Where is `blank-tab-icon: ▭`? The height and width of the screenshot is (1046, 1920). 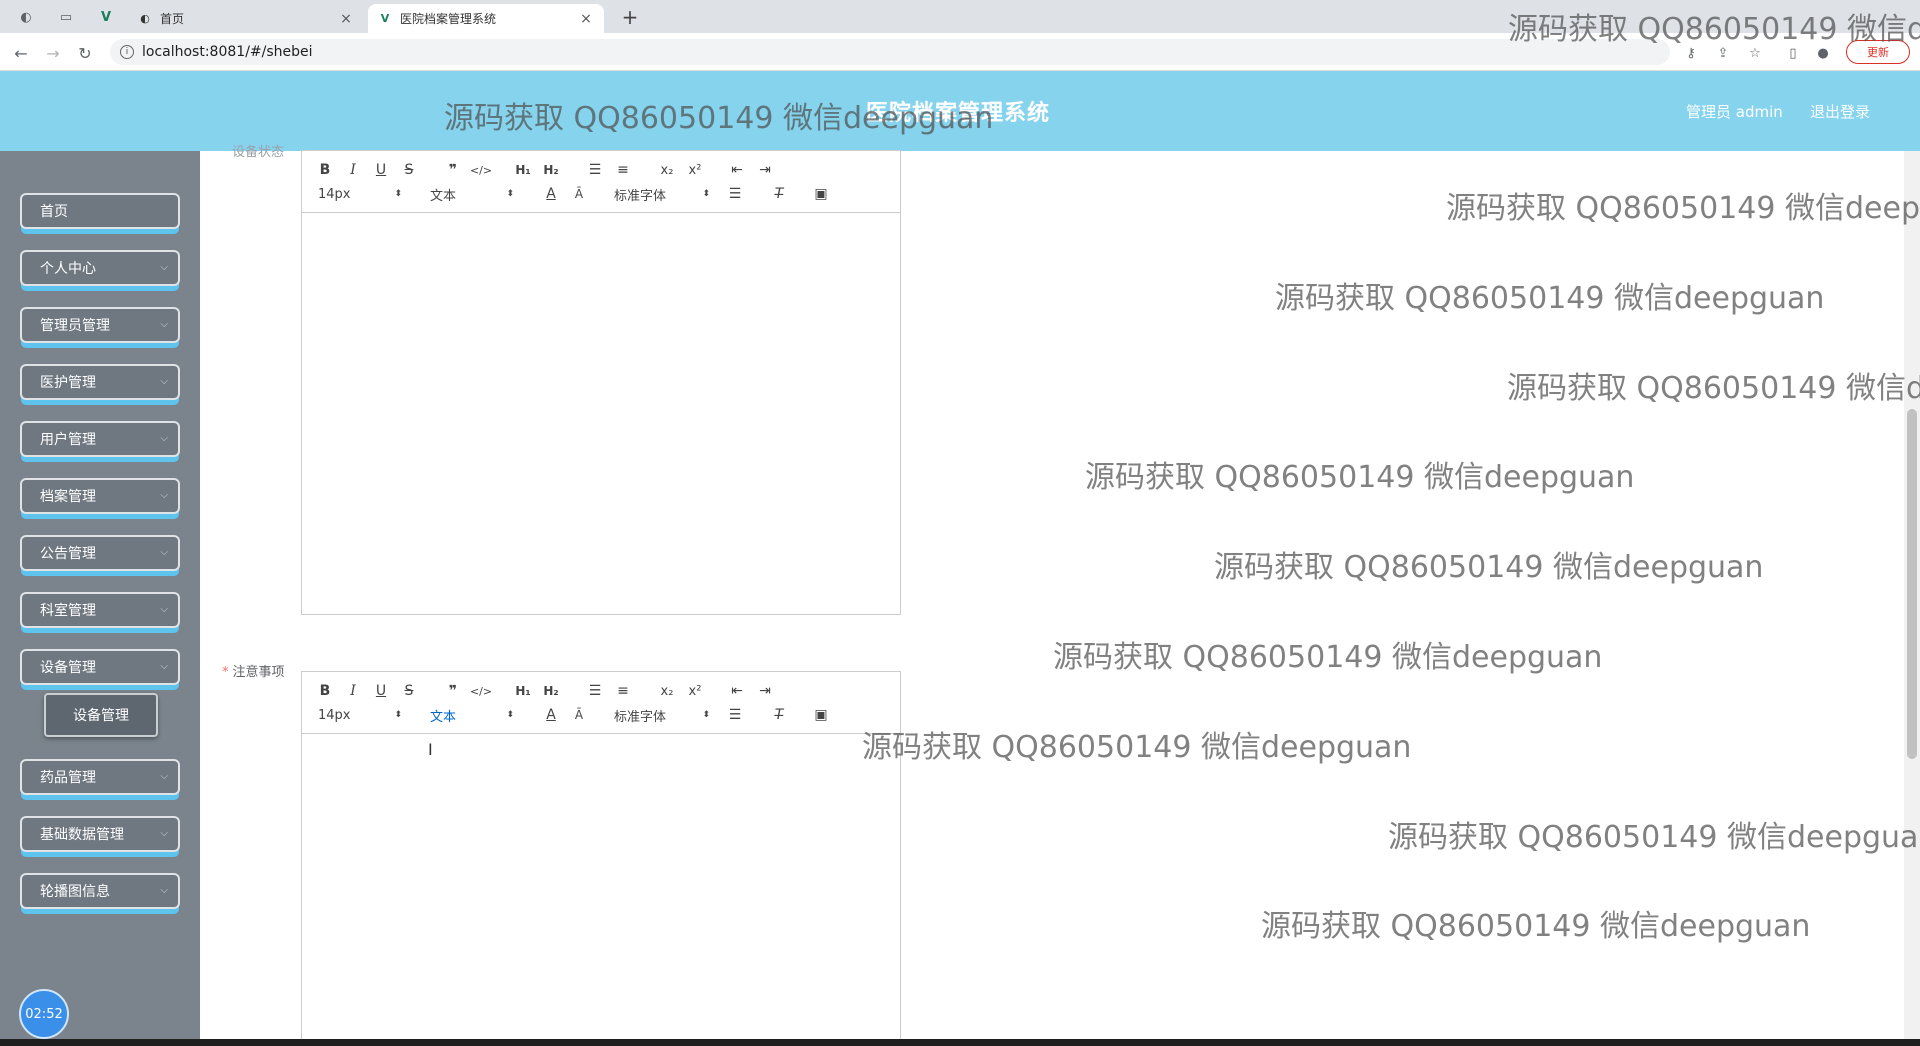 blank-tab-icon: ▭ is located at coordinates (66, 17).